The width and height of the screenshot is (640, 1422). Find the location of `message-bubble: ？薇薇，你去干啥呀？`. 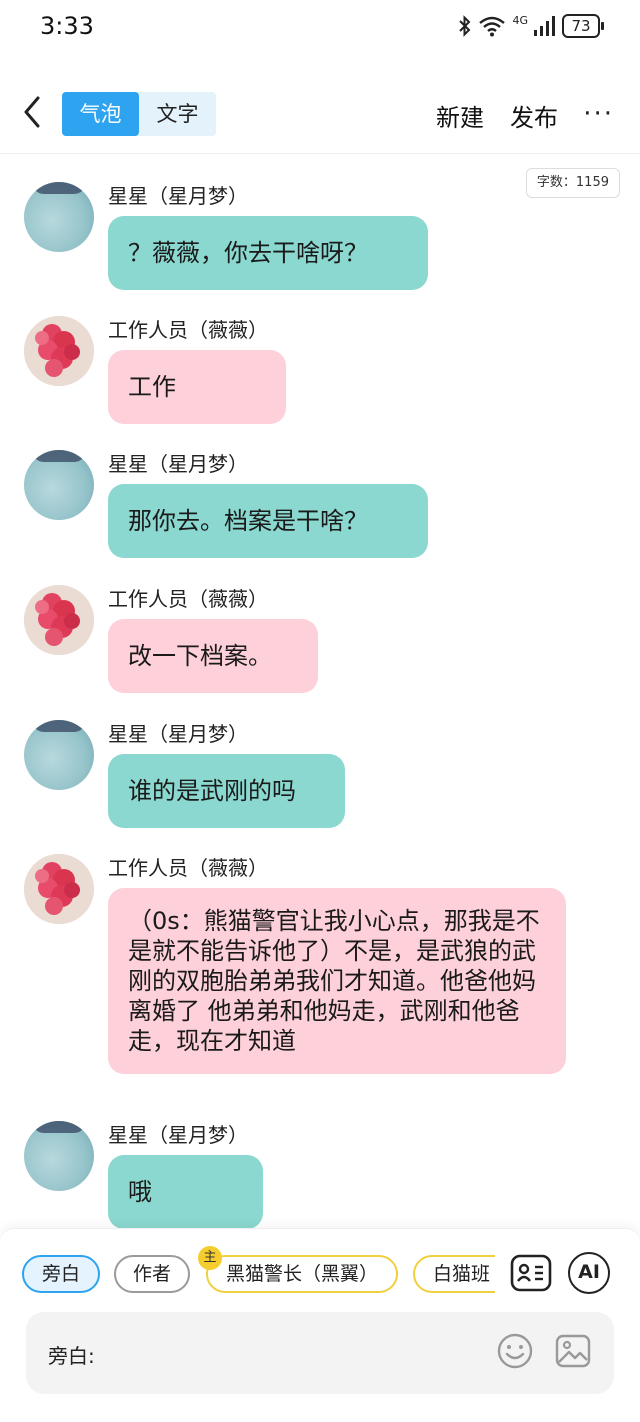

message-bubble: ？薇薇，你去干啥呀？ is located at coordinates (268, 253).